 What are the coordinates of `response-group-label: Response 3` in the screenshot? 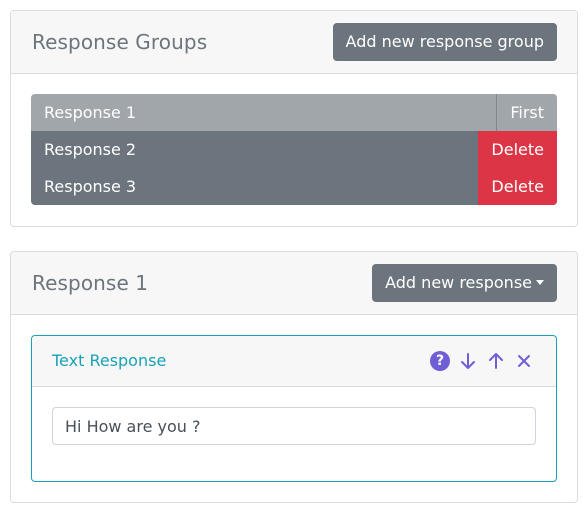 It's located at (90, 186).